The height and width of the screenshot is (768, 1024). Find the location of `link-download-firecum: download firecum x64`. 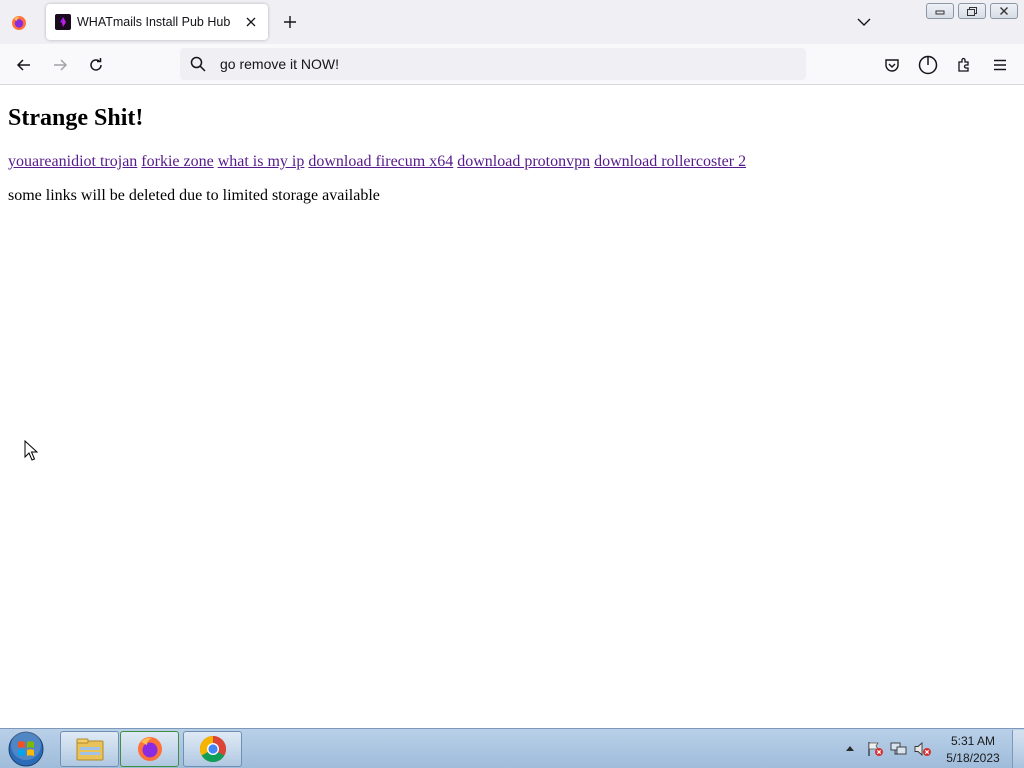

link-download-firecum: download firecum x64 is located at coordinates (380, 161).